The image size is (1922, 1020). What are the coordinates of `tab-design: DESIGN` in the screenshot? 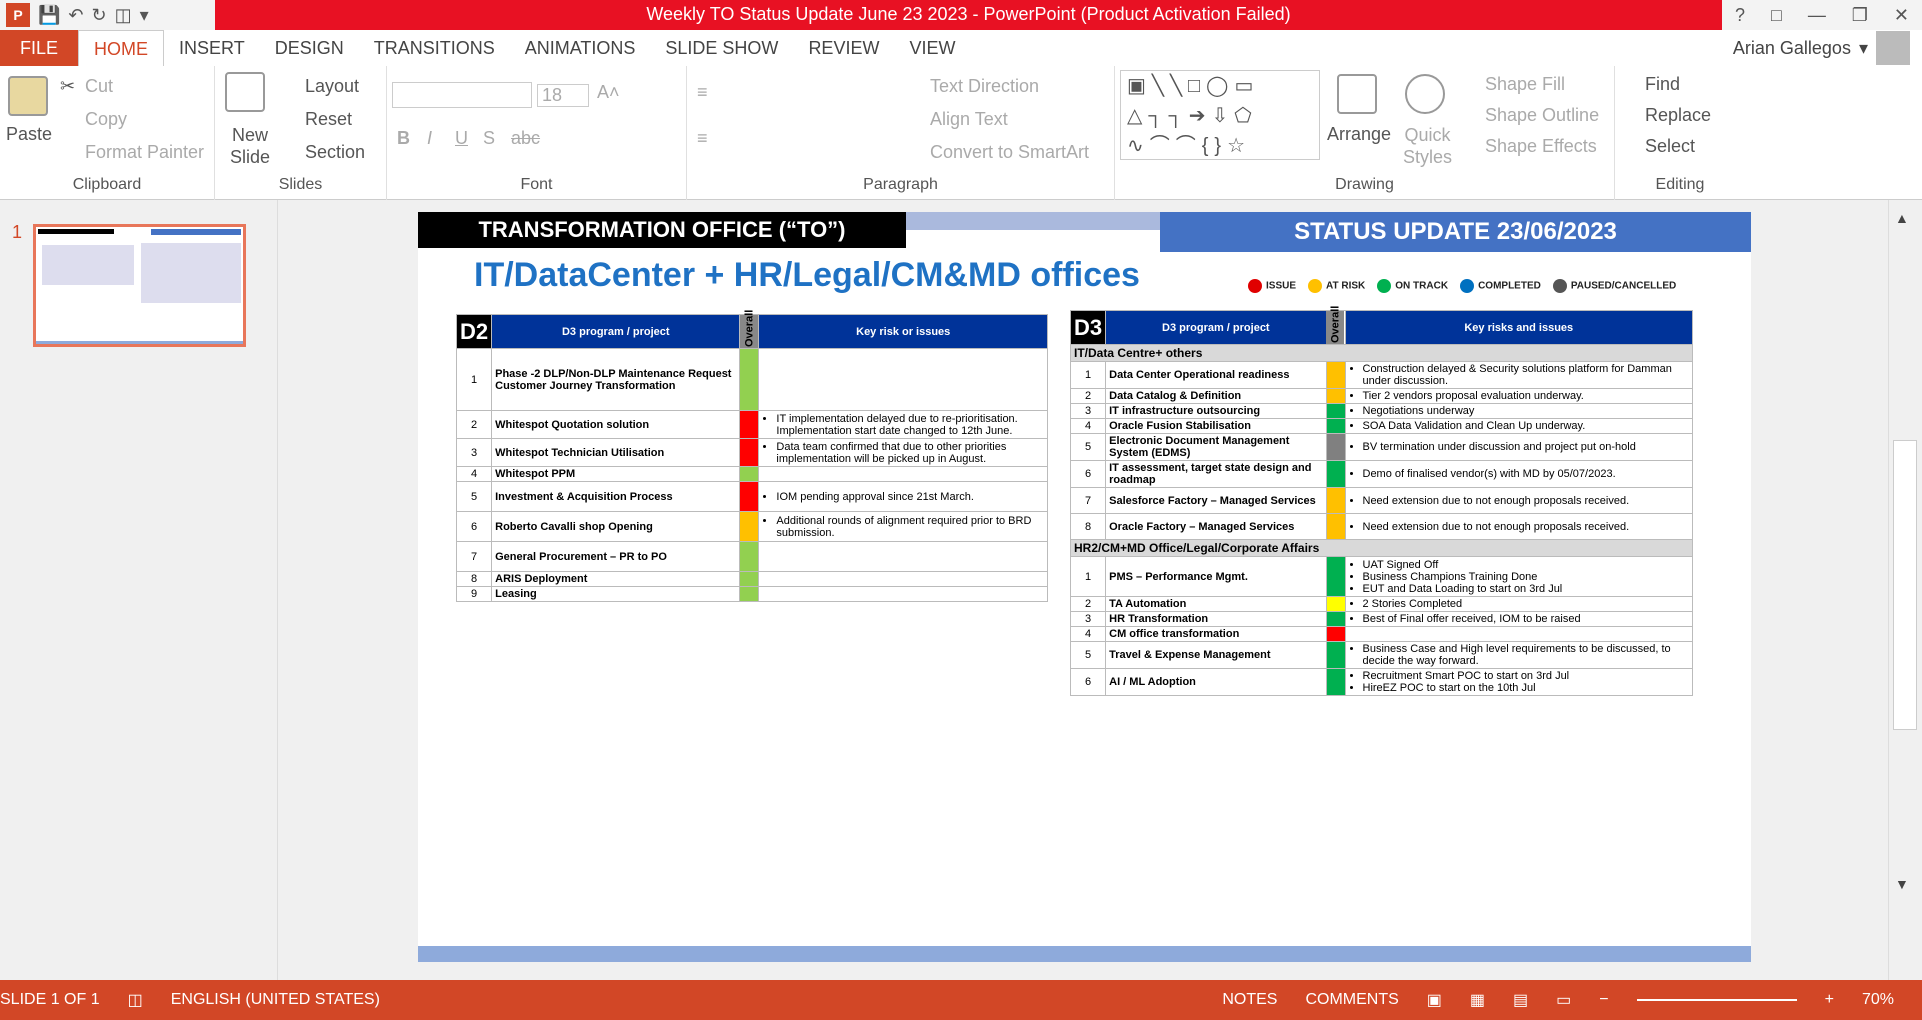 It's located at (309, 48).